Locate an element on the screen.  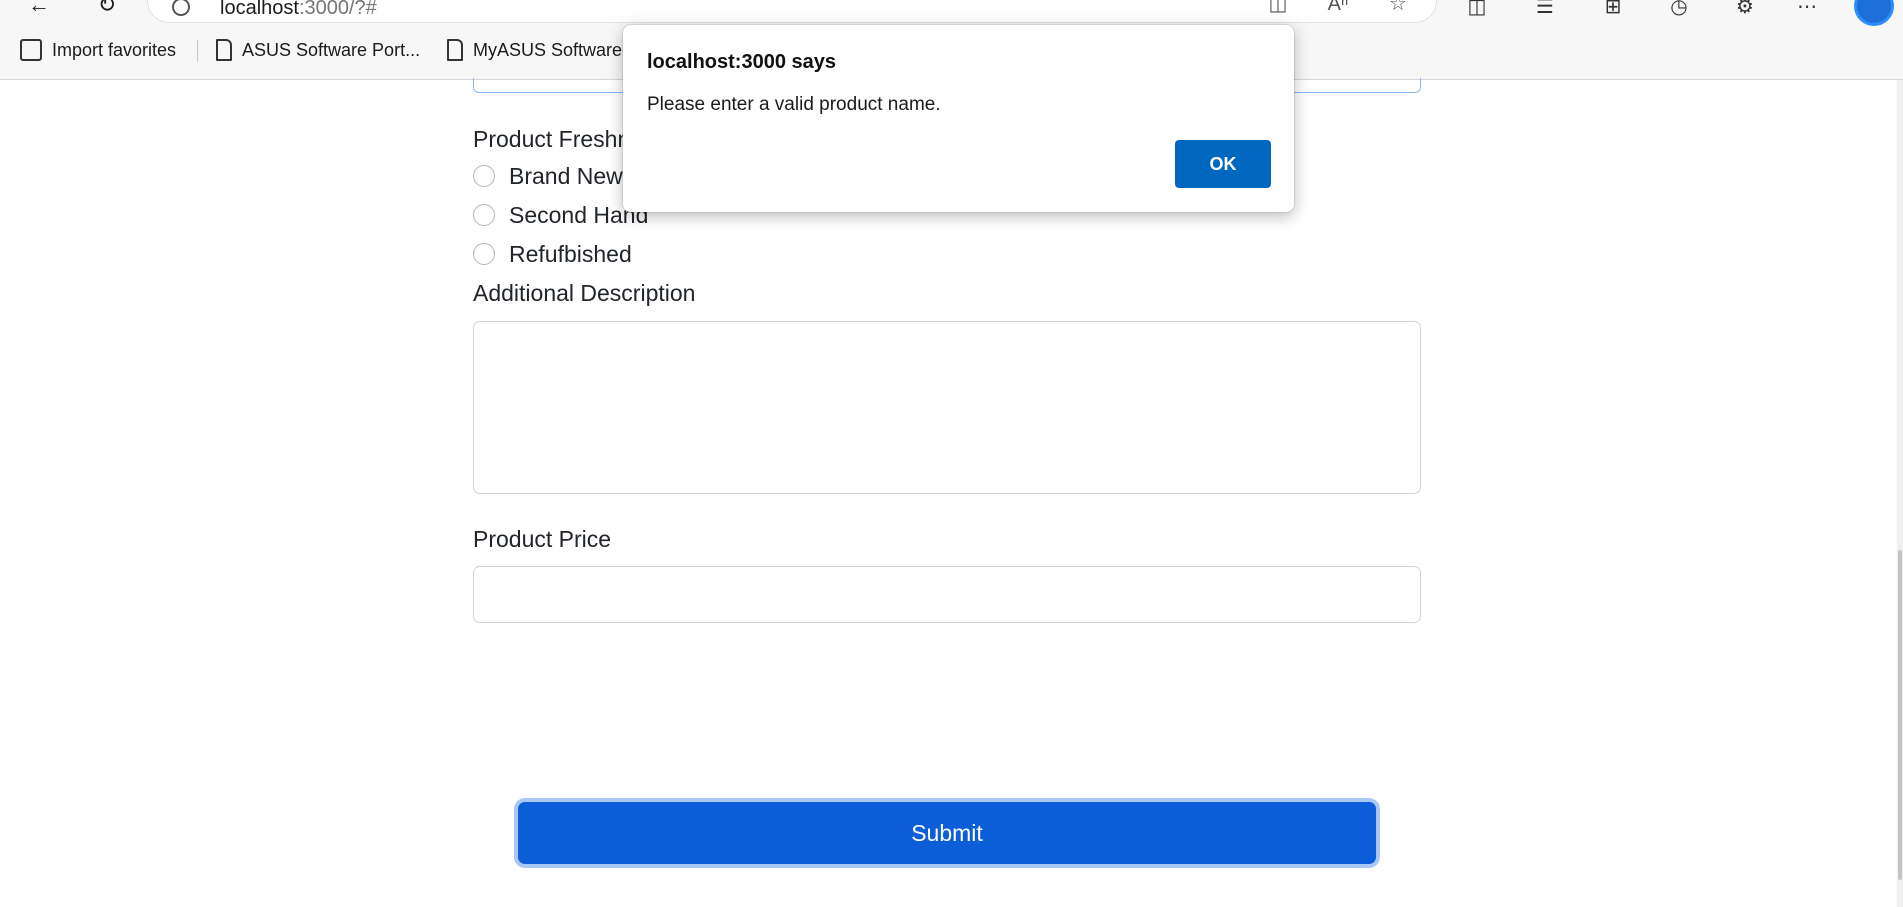
radio-brand-new: Brand New is located at coordinates (548, 176).